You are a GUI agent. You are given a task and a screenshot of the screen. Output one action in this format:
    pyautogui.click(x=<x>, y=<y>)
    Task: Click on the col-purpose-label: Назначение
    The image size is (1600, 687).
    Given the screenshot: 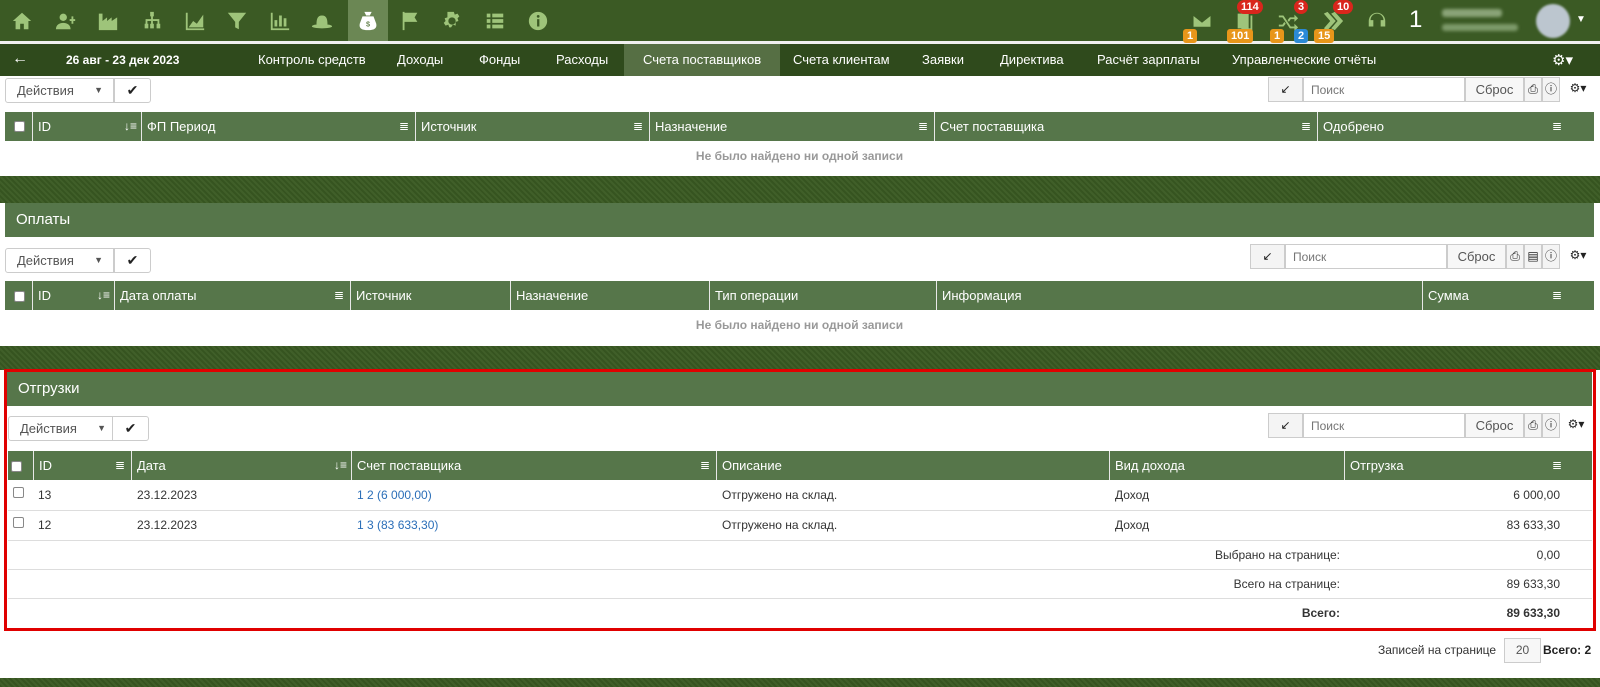 What is the action you would take?
    pyautogui.click(x=691, y=126)
    